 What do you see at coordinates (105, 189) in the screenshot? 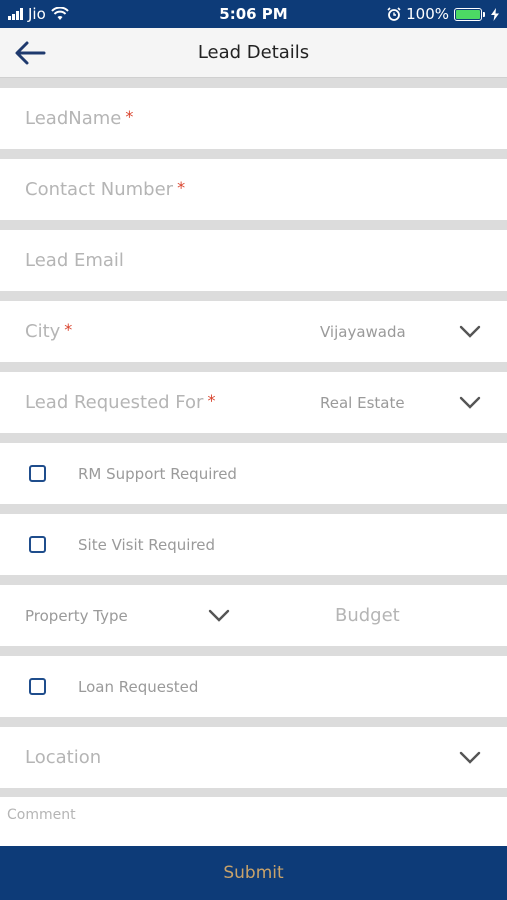
I see `contact-number-label: Contact Number *` at bounding box center [105, 189].